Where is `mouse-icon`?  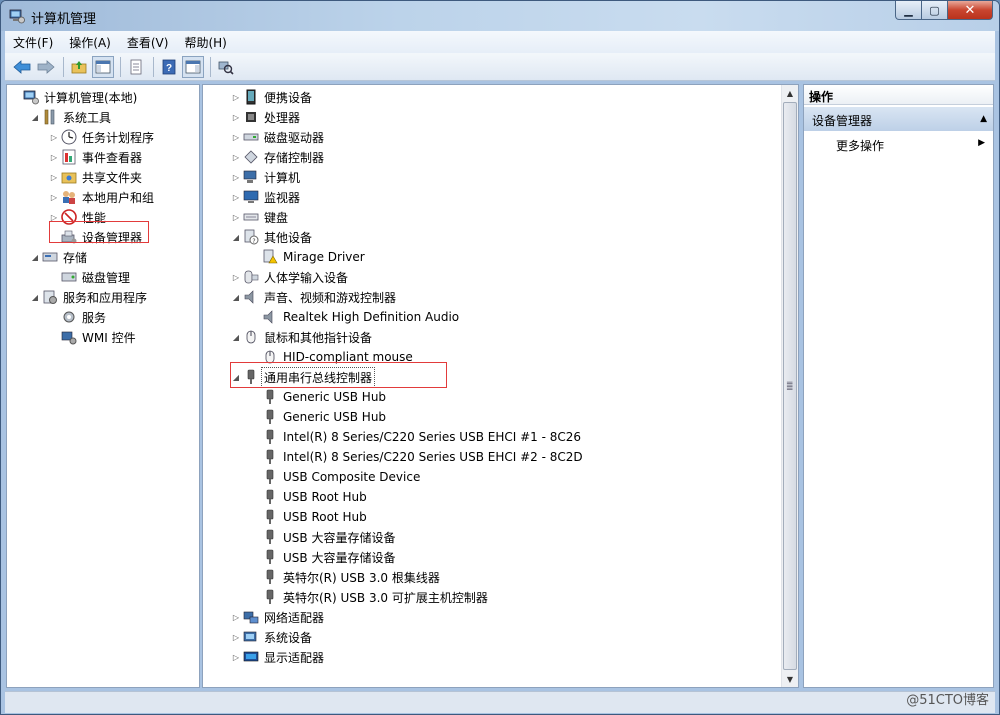 mouse-icon is located at coordinates (251, 337).